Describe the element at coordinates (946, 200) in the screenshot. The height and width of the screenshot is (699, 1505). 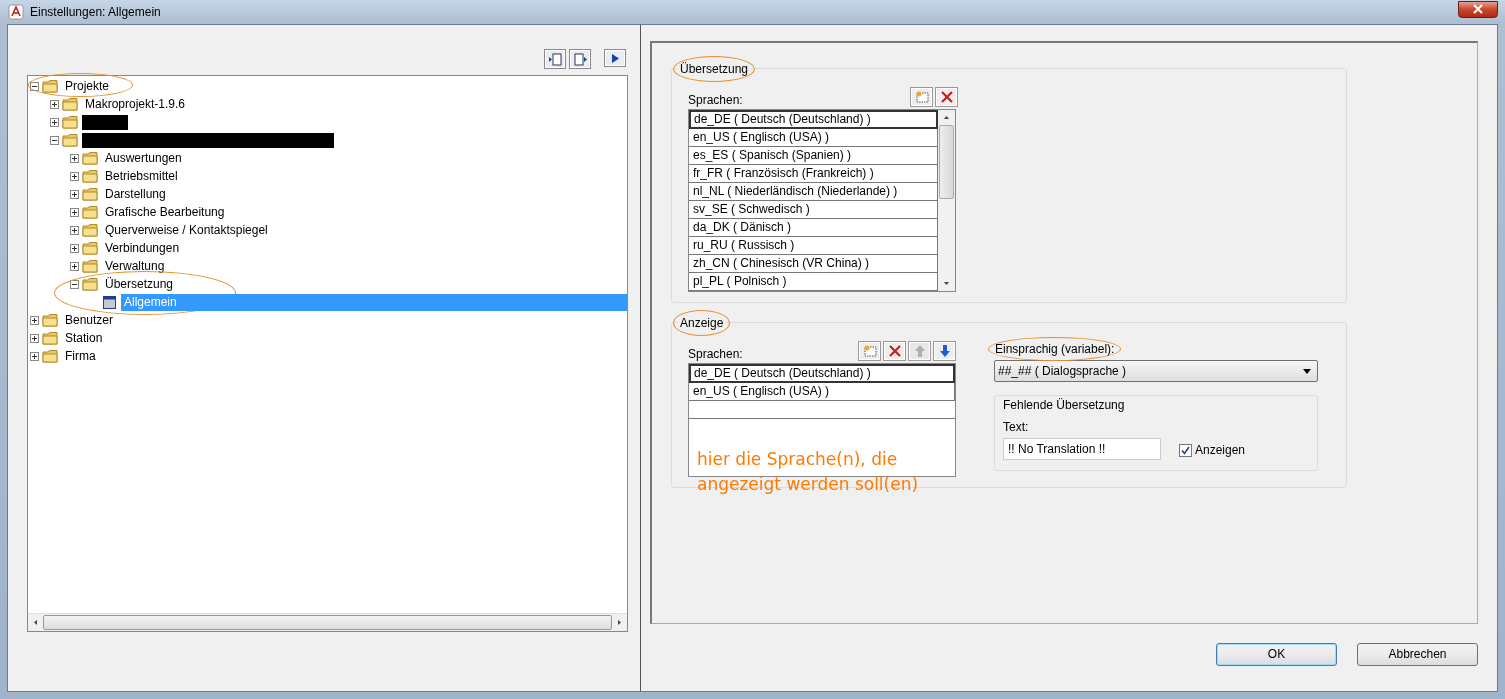
I see `vertical-scrollbar` at that location.